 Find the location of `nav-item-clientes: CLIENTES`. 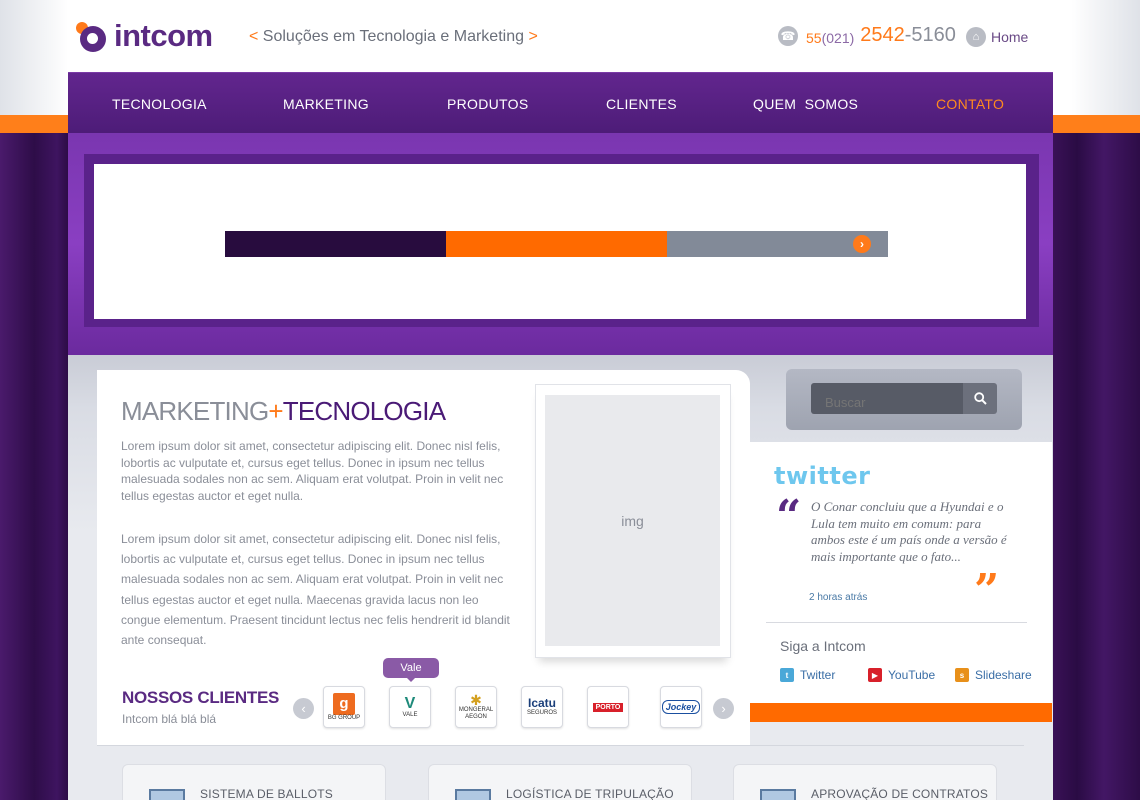

nav-item-clientes: CLIENTES is located at coordinates (641, 104).